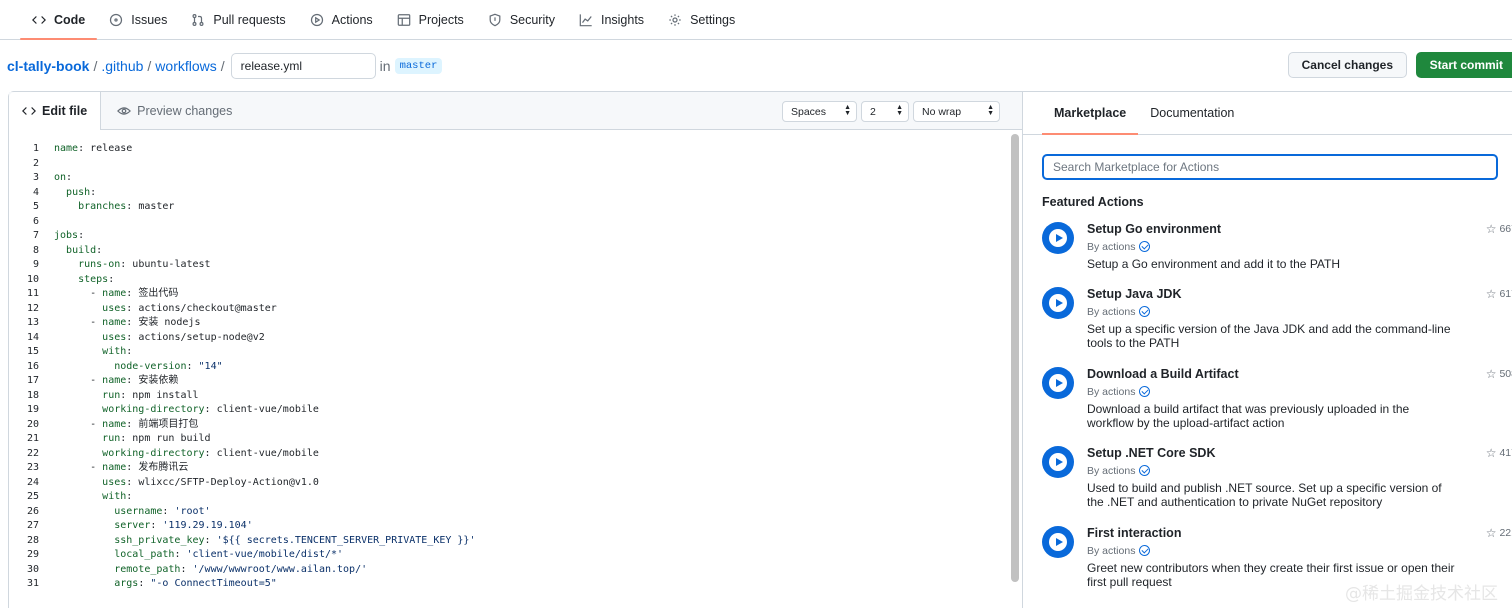  Describe the element at coordinates (509, 178) in the screenshot. I see `code-line: 3 on:` at that location.